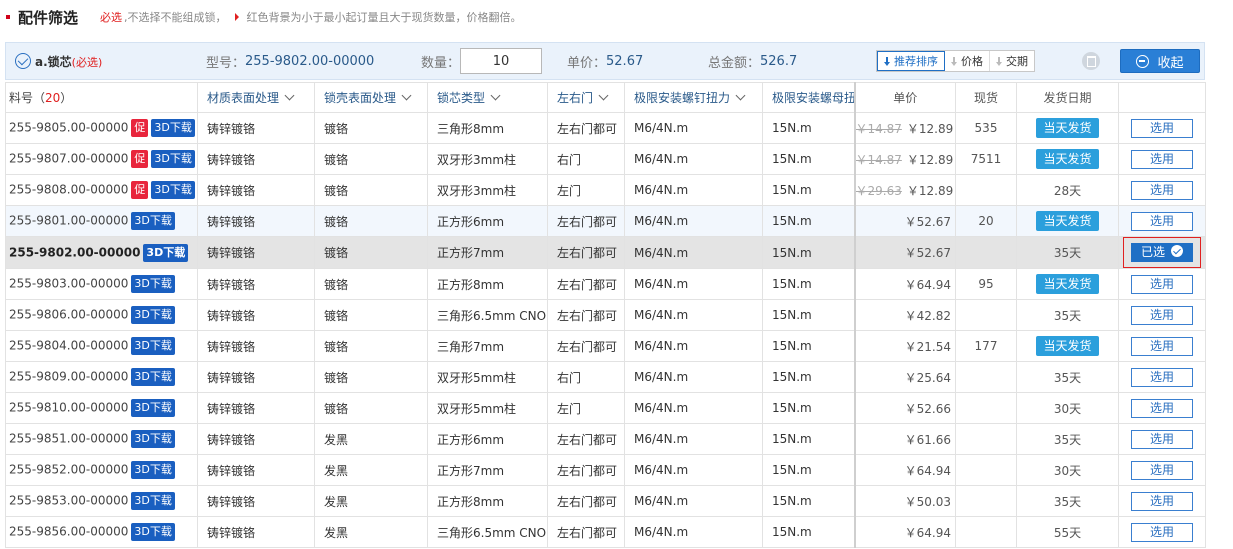 The image size is (1233, 549). Describe the element at coordinates (87, 62) in the screenshot. I see `part-required: (必选)` at that location.